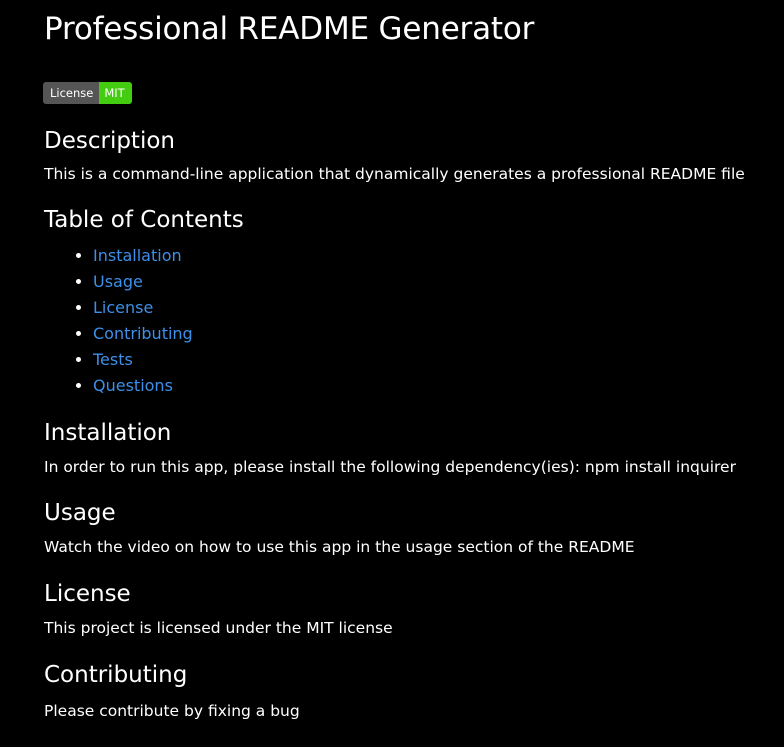 This screenshot has height=747, width=784. I want to click on toc-link-questions: Questions, so click(133, 385).